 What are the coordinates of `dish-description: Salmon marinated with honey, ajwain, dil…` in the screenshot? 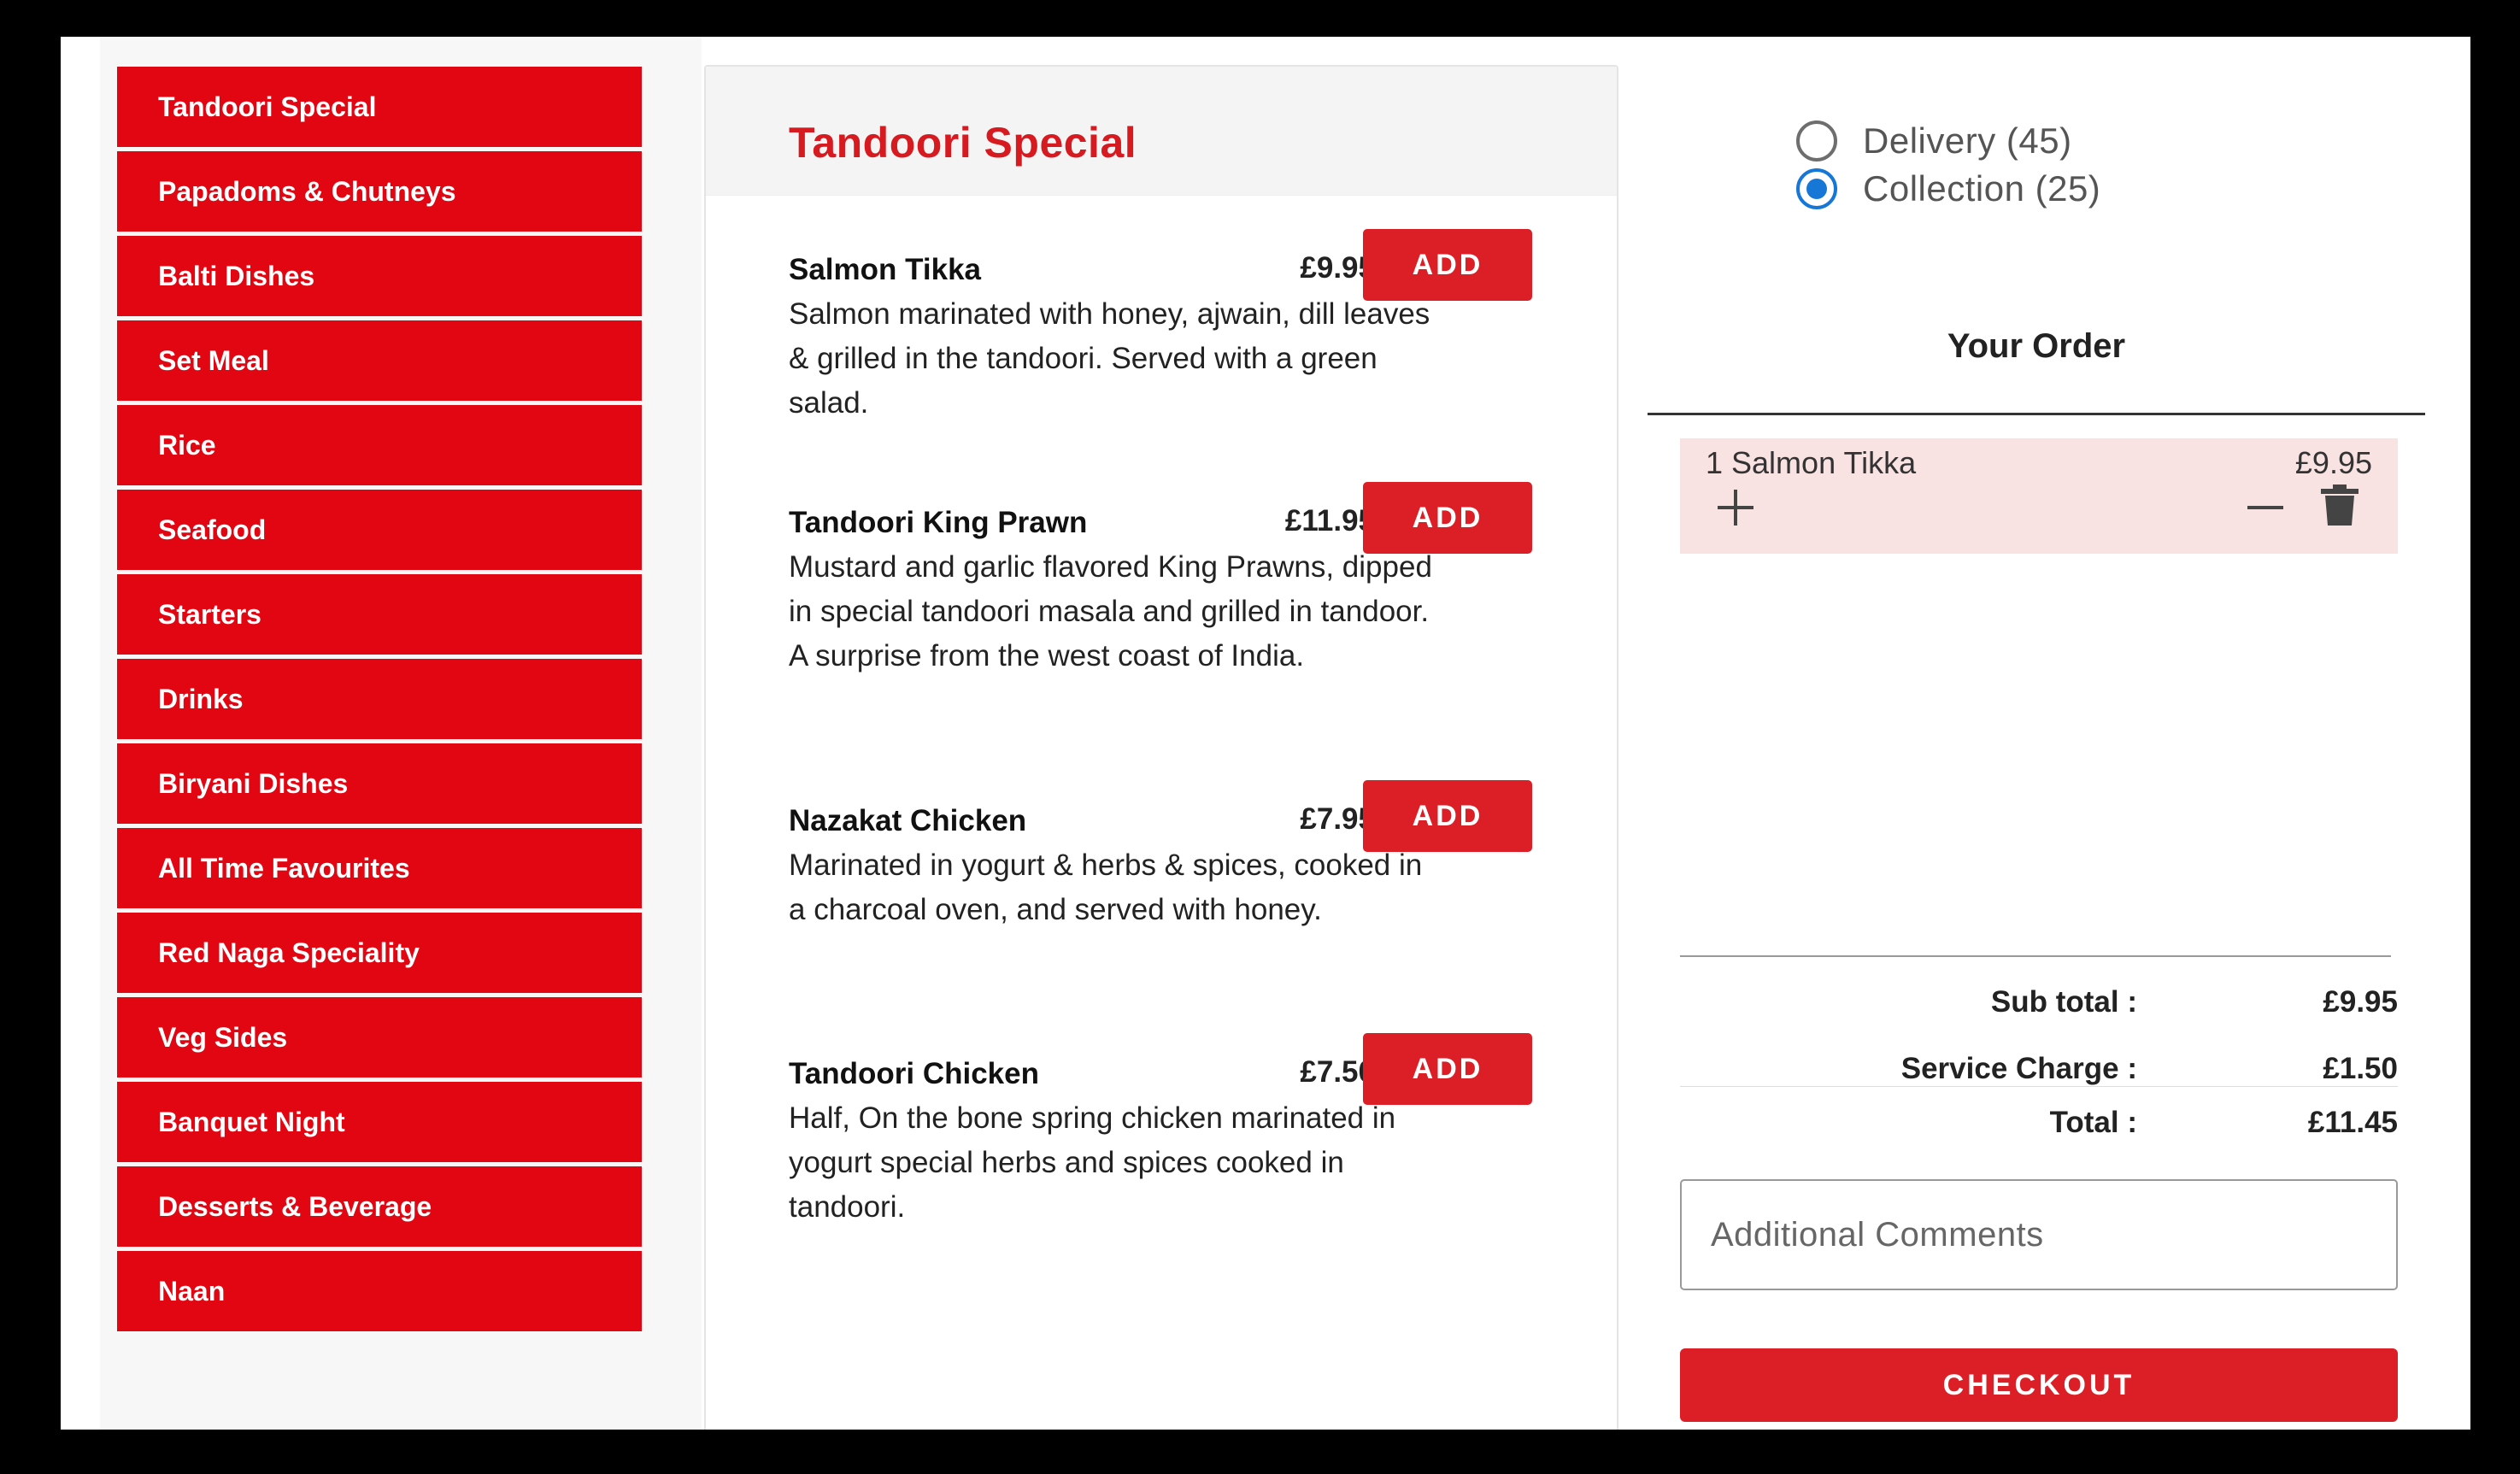 It's located at (1109, 358).